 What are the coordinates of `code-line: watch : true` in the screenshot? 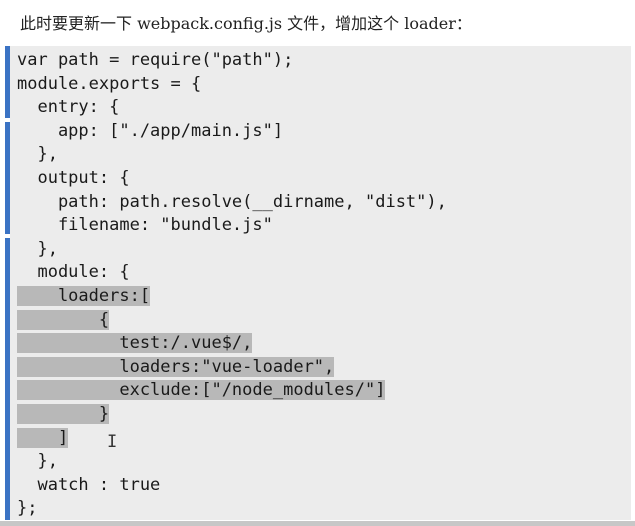 It's located at (89, 484).